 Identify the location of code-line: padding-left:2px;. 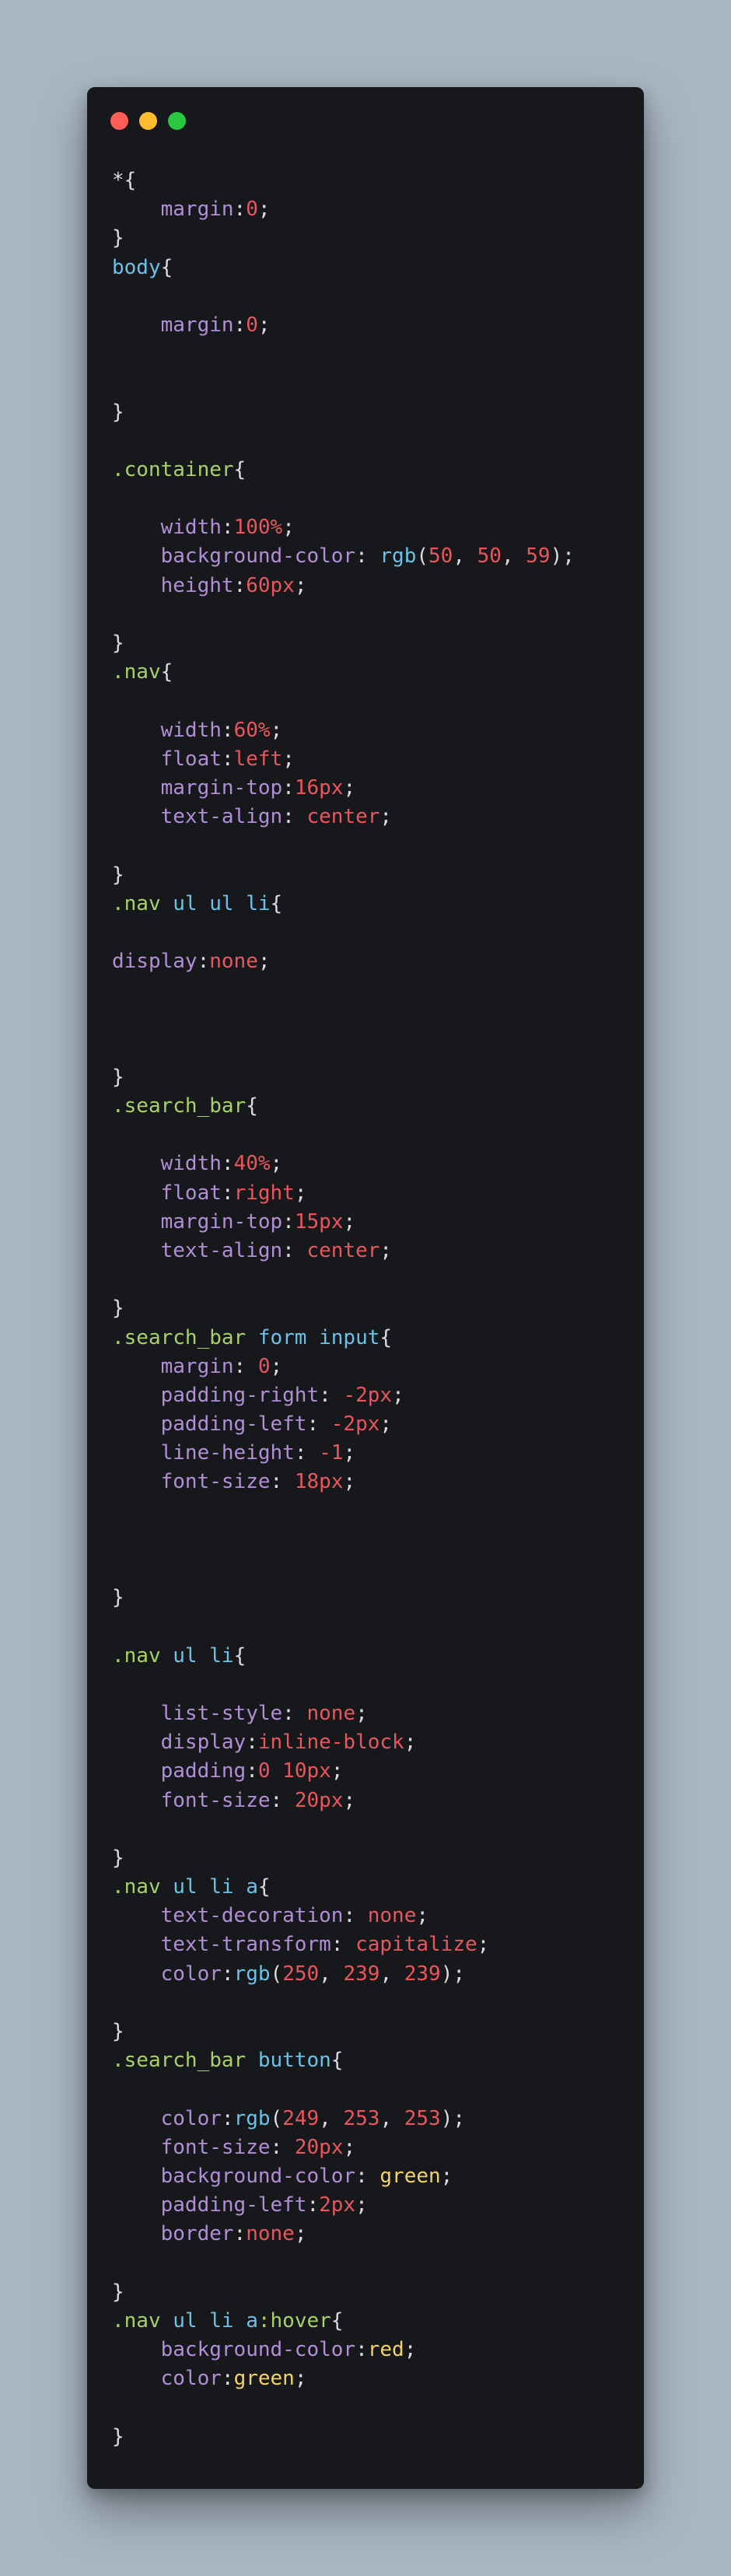
(370, 2205).